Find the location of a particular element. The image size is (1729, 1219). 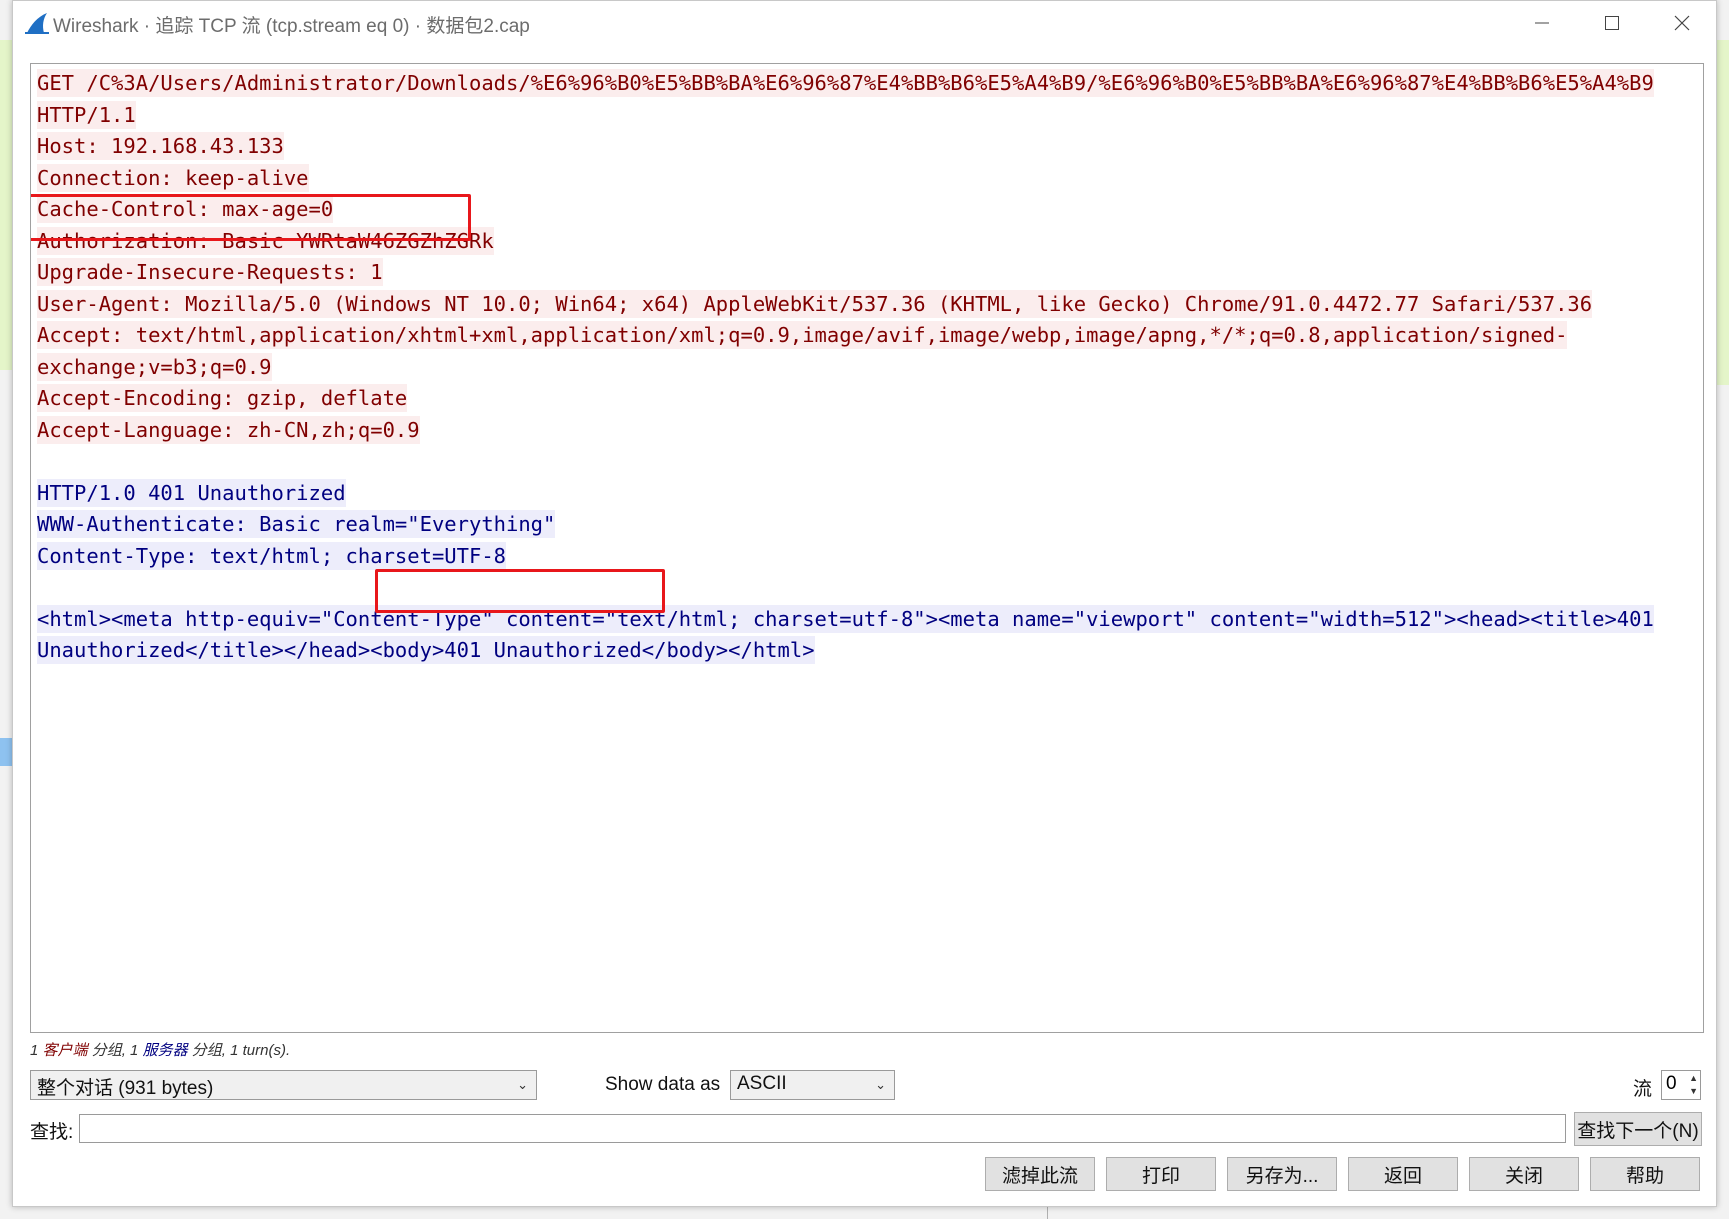

client-line: HTTP/1.1 is located at coordinates (86, 114).